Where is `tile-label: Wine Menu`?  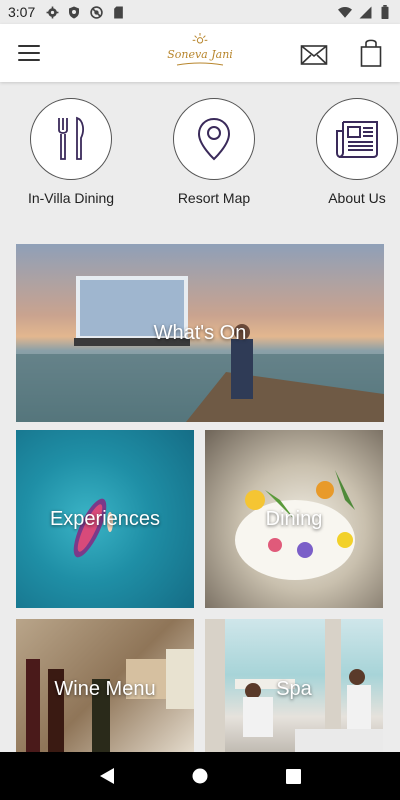
tile-label: Wine Menu is located at coordinates (105, 688).